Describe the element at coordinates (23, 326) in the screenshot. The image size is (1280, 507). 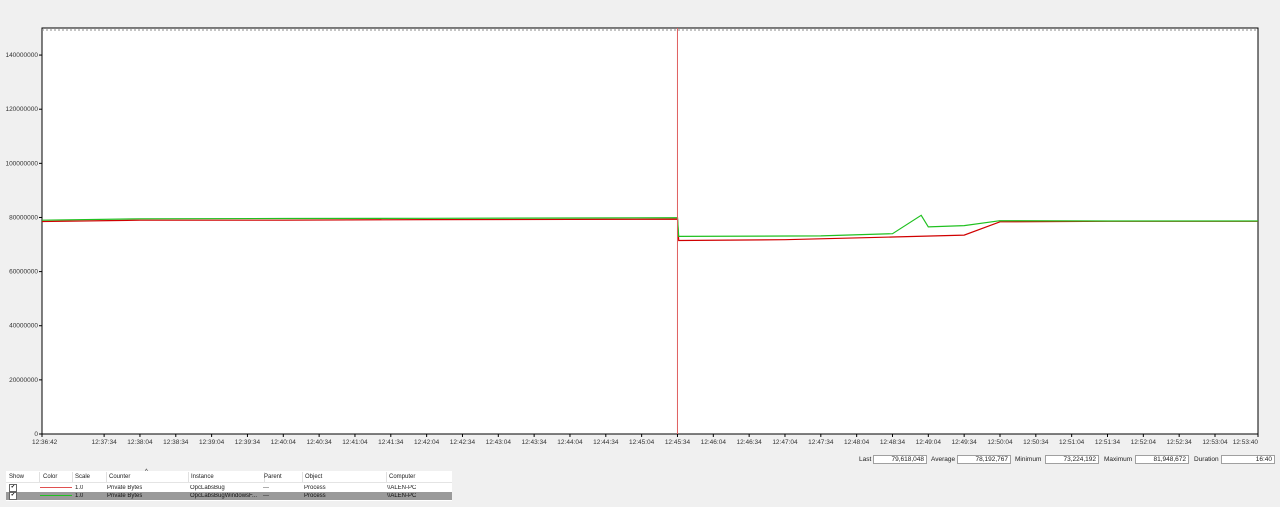
I see `y-tick-label: 40000000` at that location.